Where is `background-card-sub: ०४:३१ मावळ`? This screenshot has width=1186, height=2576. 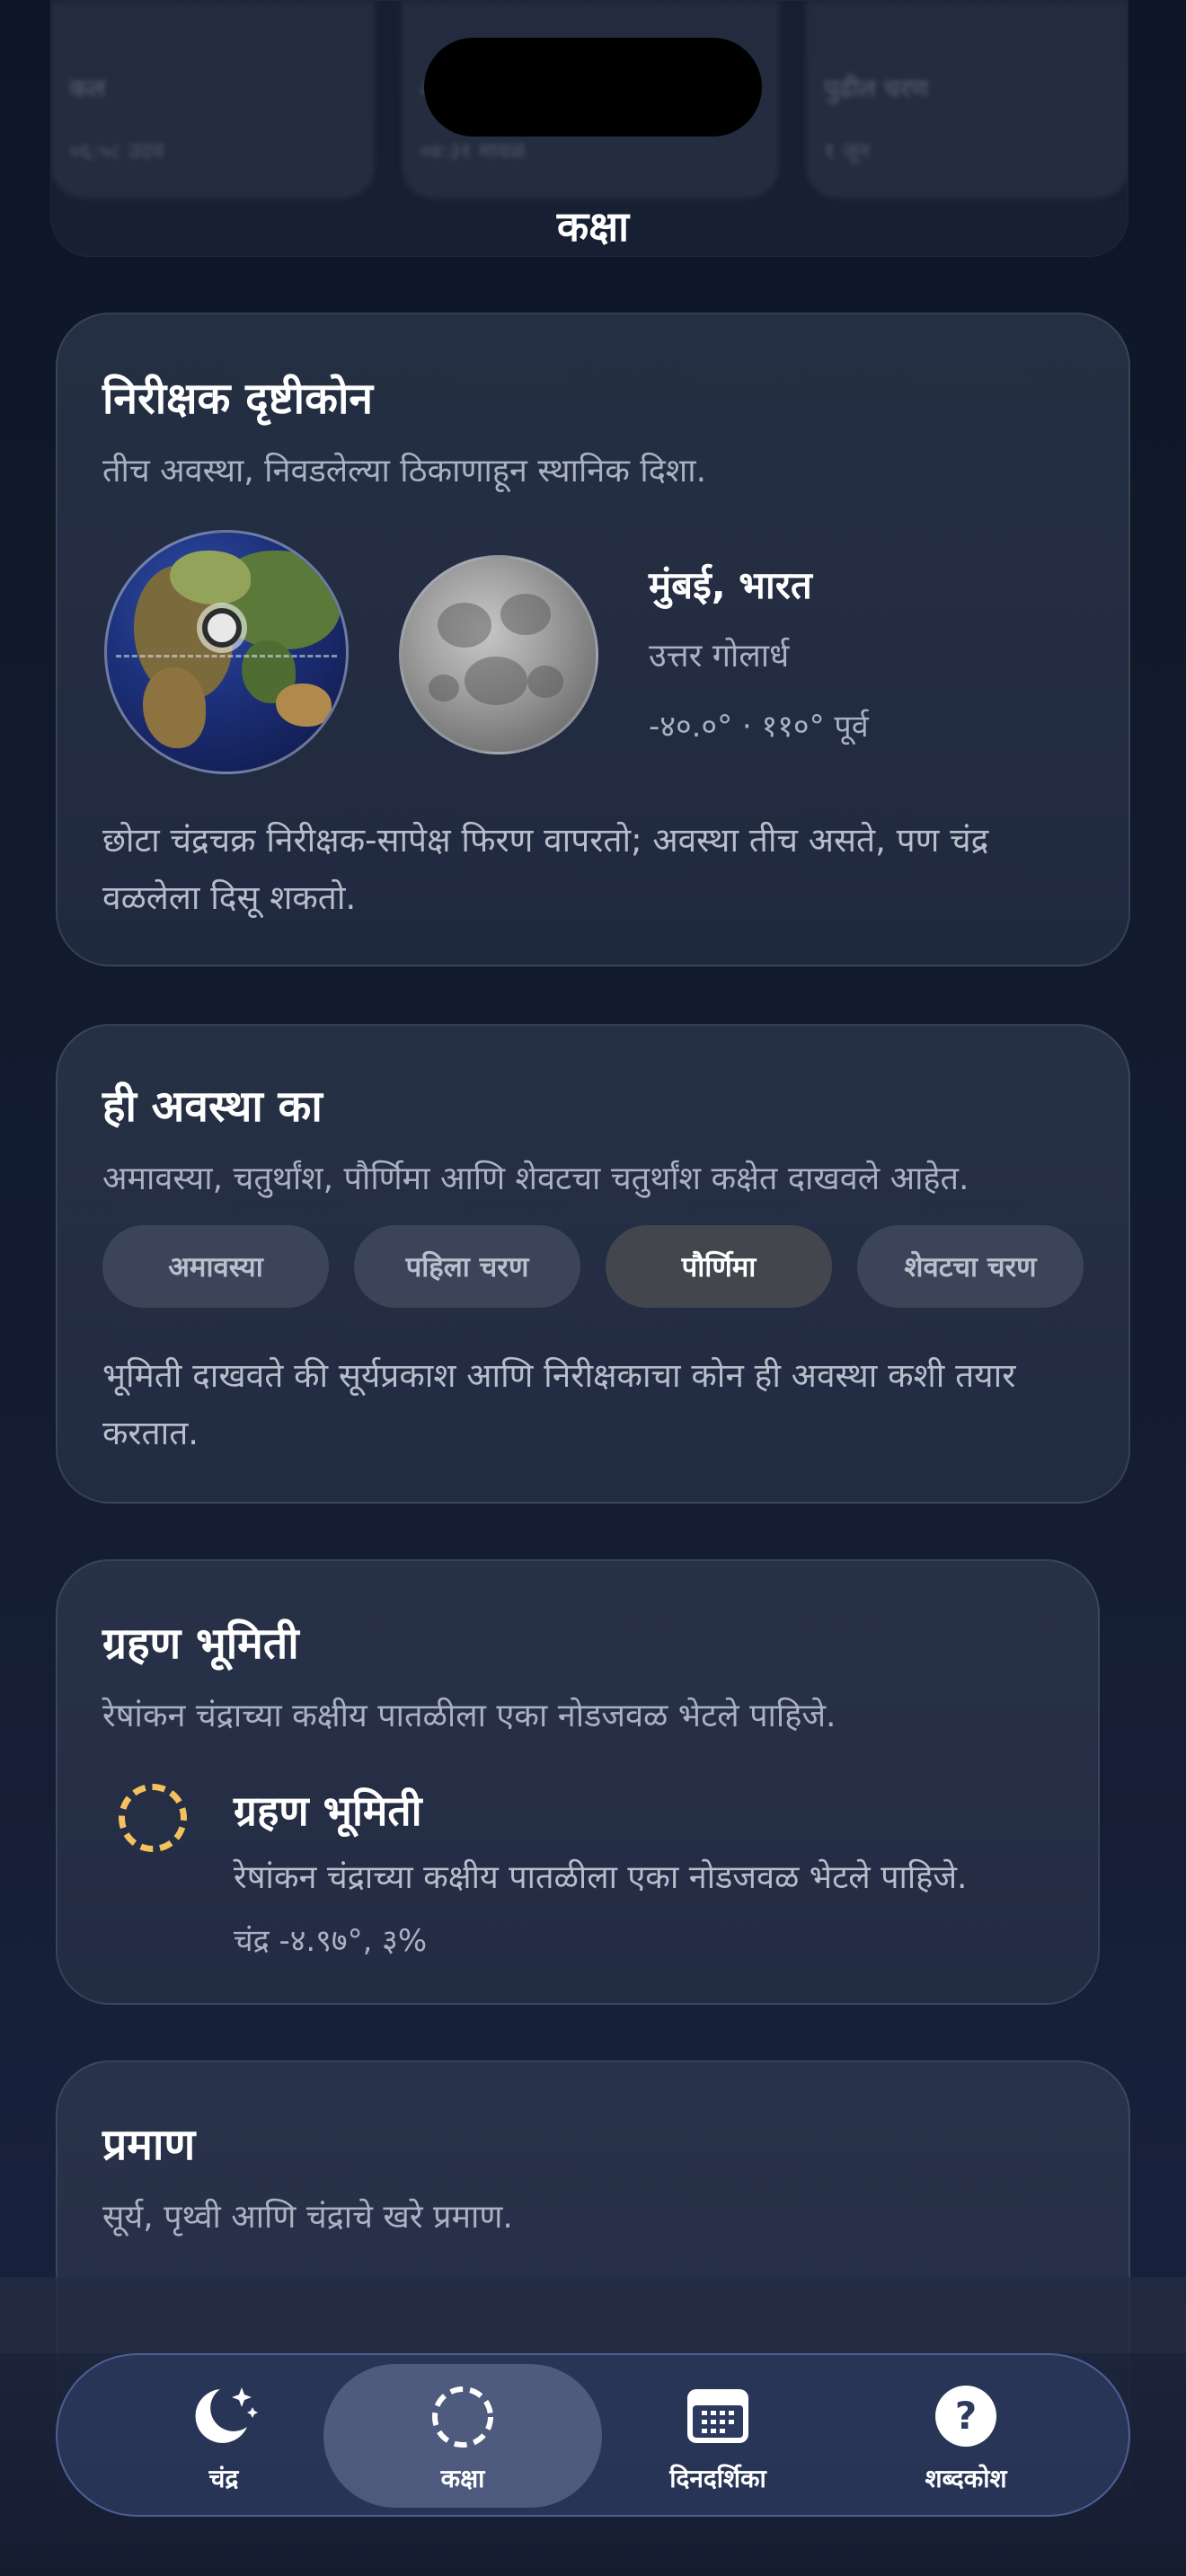
background-card-sub: ०४:३१ मावळ is located at coordinates (473, 150).